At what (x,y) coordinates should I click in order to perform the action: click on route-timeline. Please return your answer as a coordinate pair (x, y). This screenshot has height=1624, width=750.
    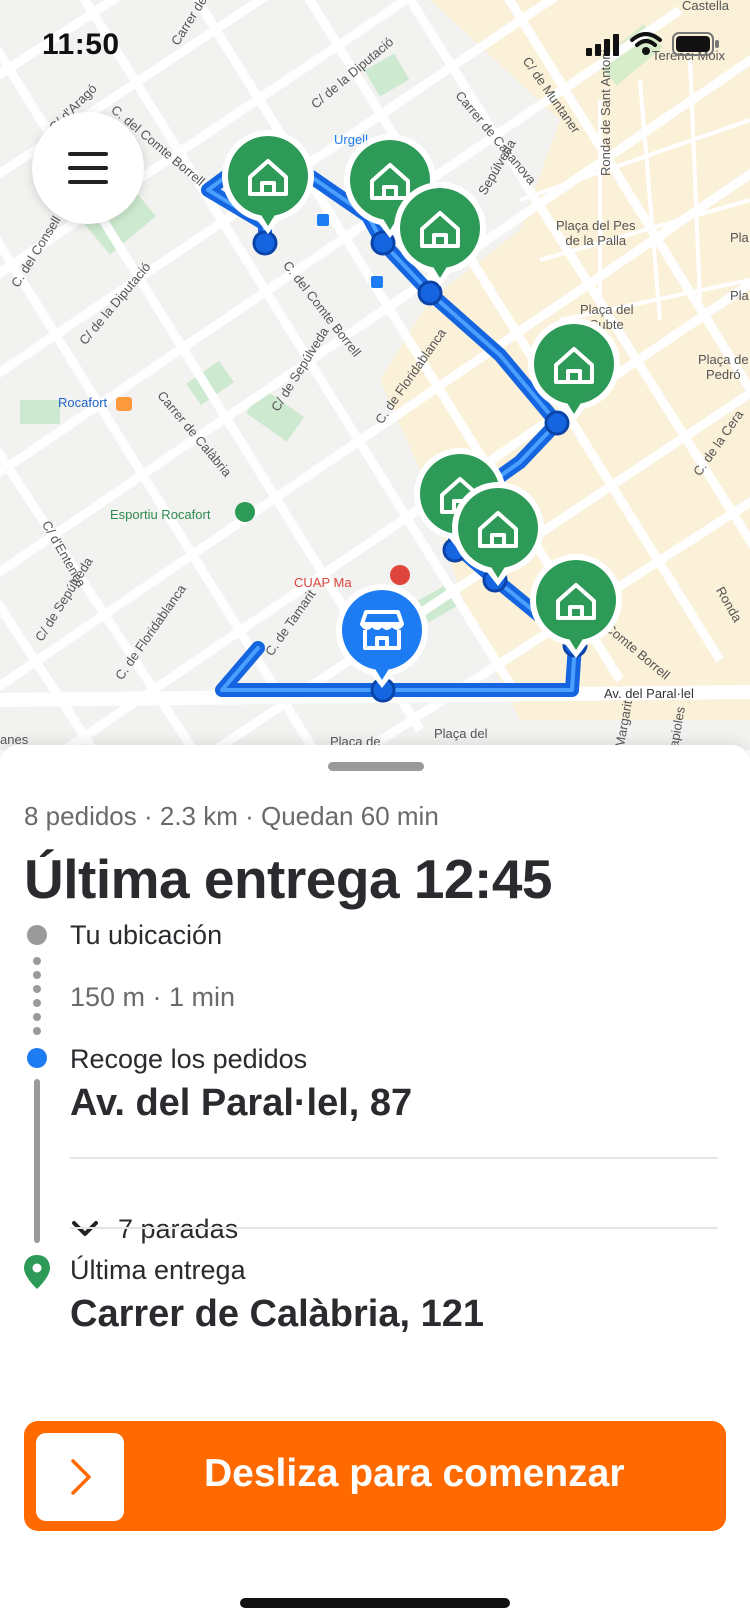
    Looking at the image, I should click on (37, 1107).